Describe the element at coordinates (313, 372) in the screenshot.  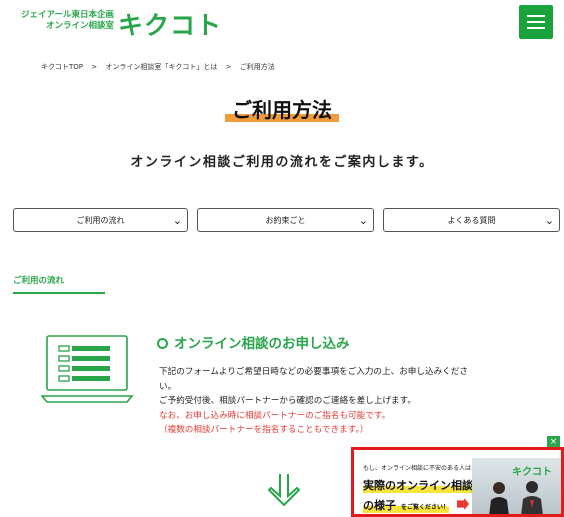
I see `step-text-line: 下記のフォームよりご希望日時などの必要事項をご入力の上、お申し込みくださ` at that location.